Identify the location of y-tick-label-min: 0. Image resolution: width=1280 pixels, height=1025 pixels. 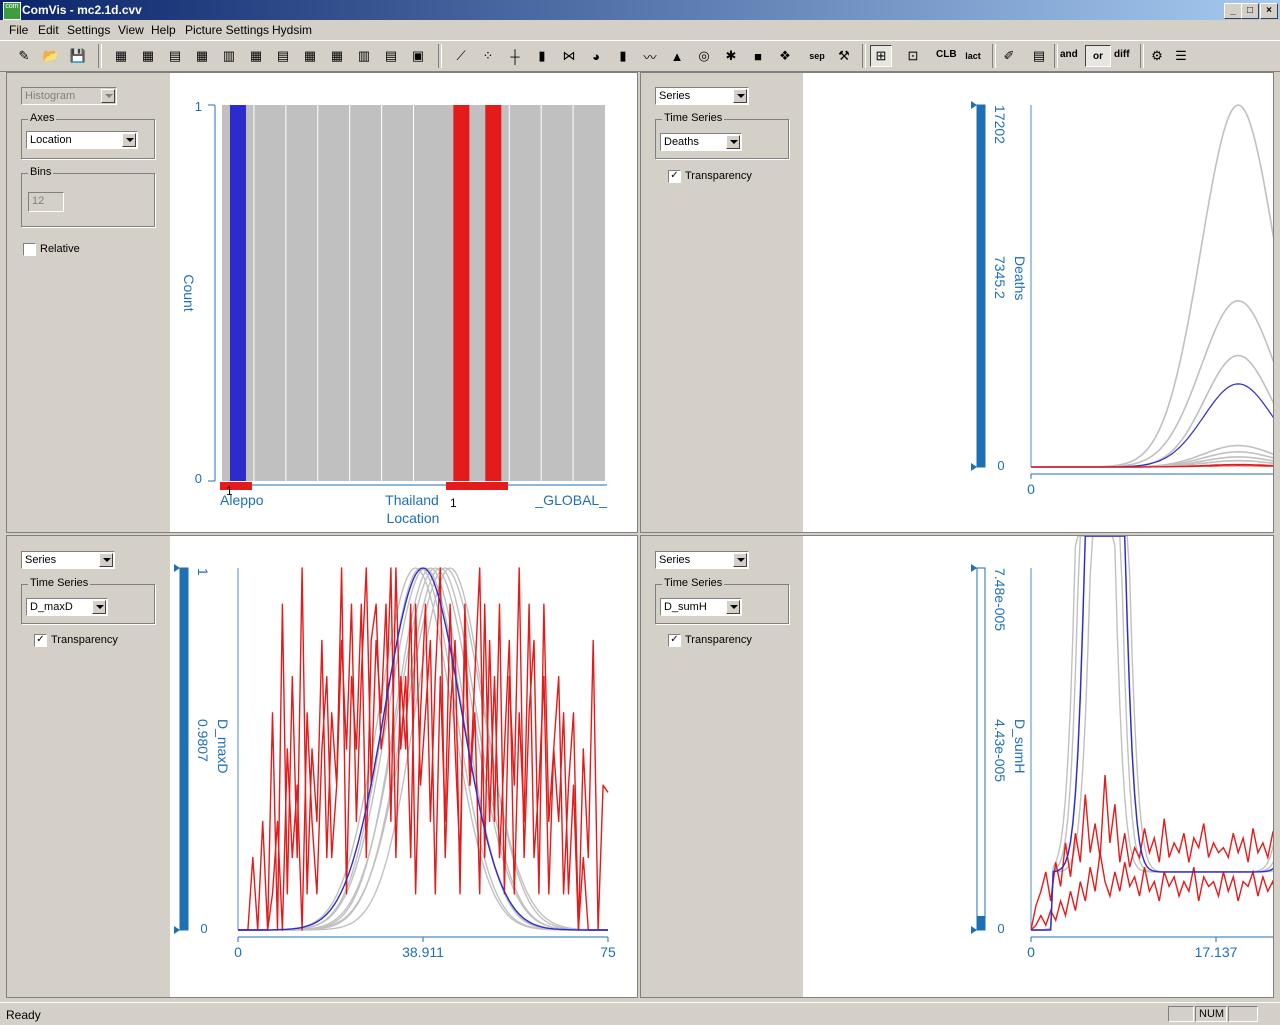
(203, 928).